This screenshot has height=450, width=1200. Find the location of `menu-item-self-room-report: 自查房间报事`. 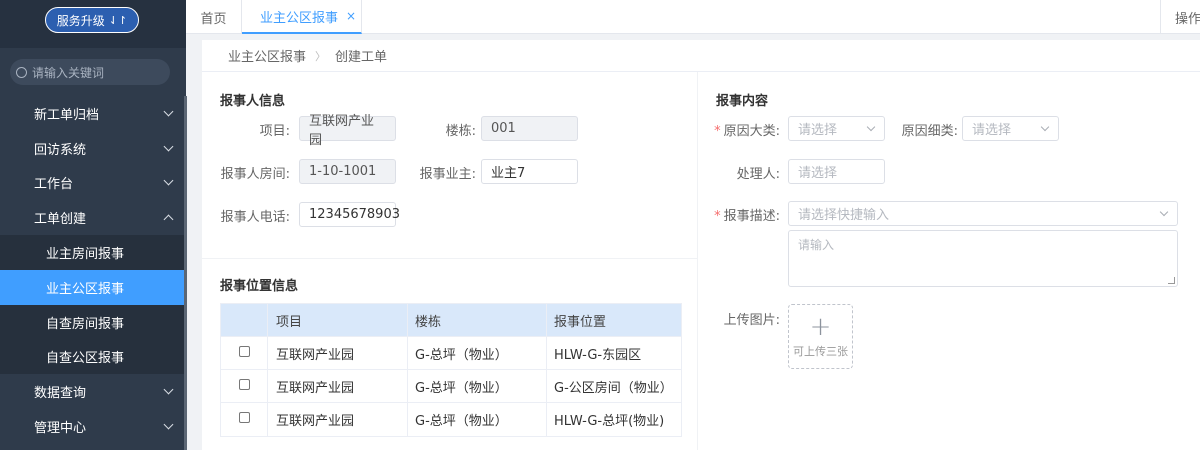

menu-item-self-room-report: 自查房间报事 is located at coordinates (92, 322).